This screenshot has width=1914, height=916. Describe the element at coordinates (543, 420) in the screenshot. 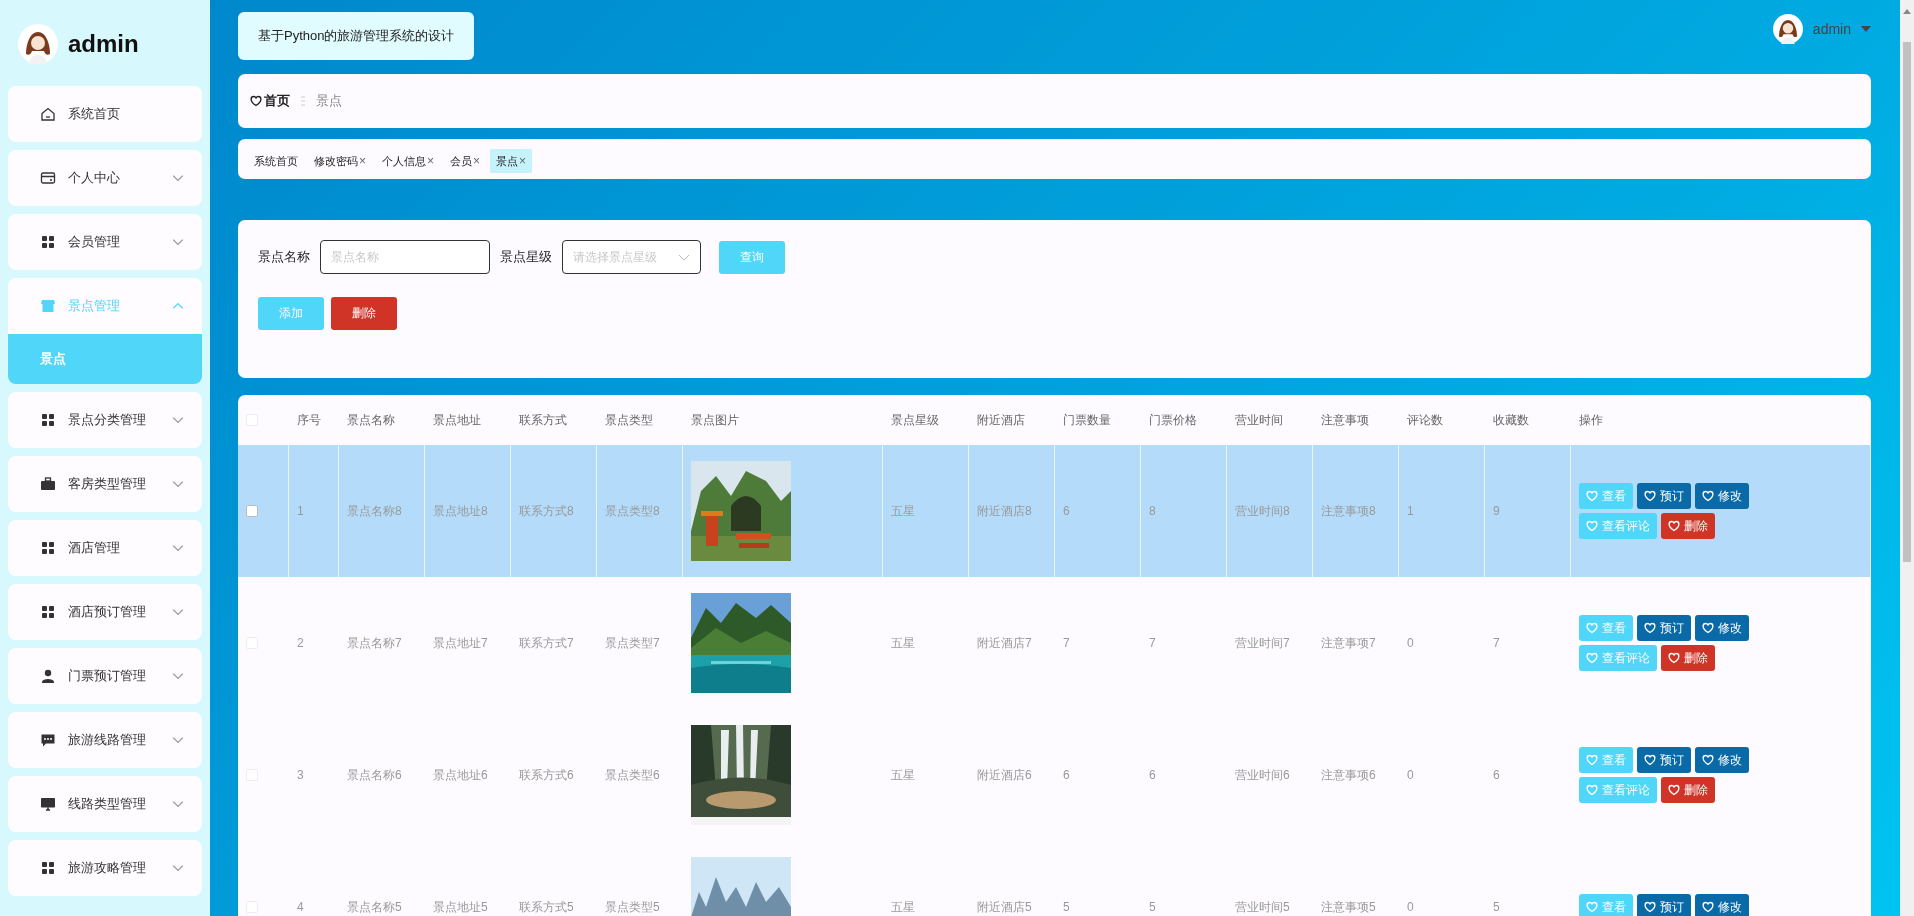

I see `column-header: 联系方式` at that location.